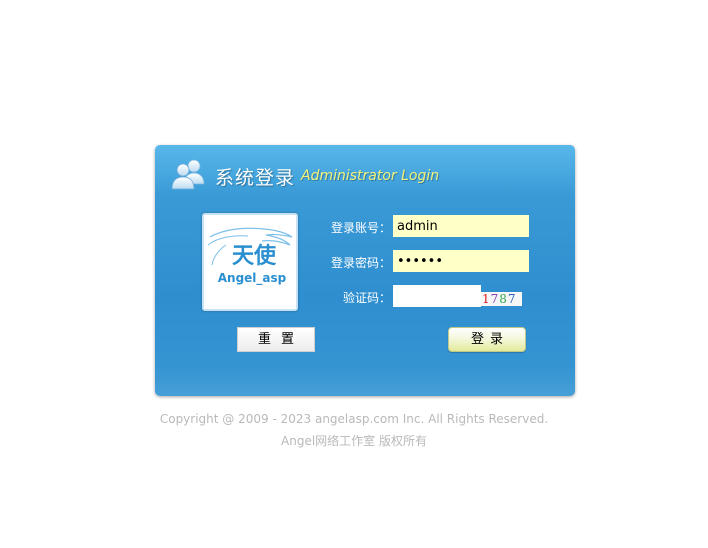 Image resolution: width=708 pixels, height=548 pixels. What do you see at coordinates (437, 296) in the screenshot?
I see `captcha-input` at bounding box center [437, 296].